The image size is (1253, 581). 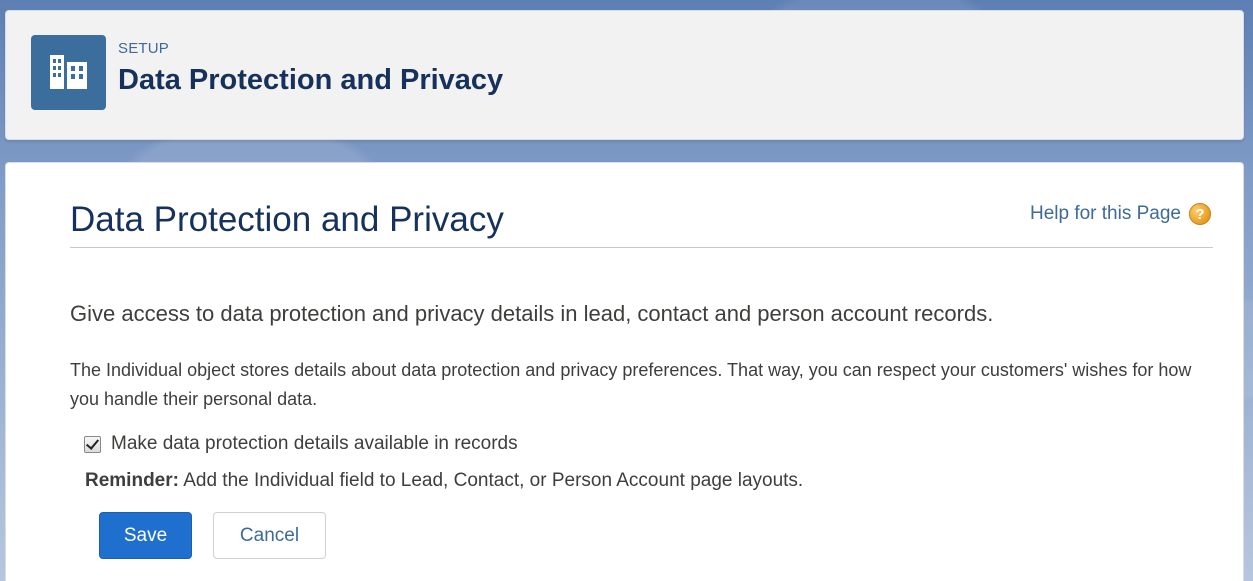 I want to click on cancel-button: Cancel, so click(x=269, y=535).